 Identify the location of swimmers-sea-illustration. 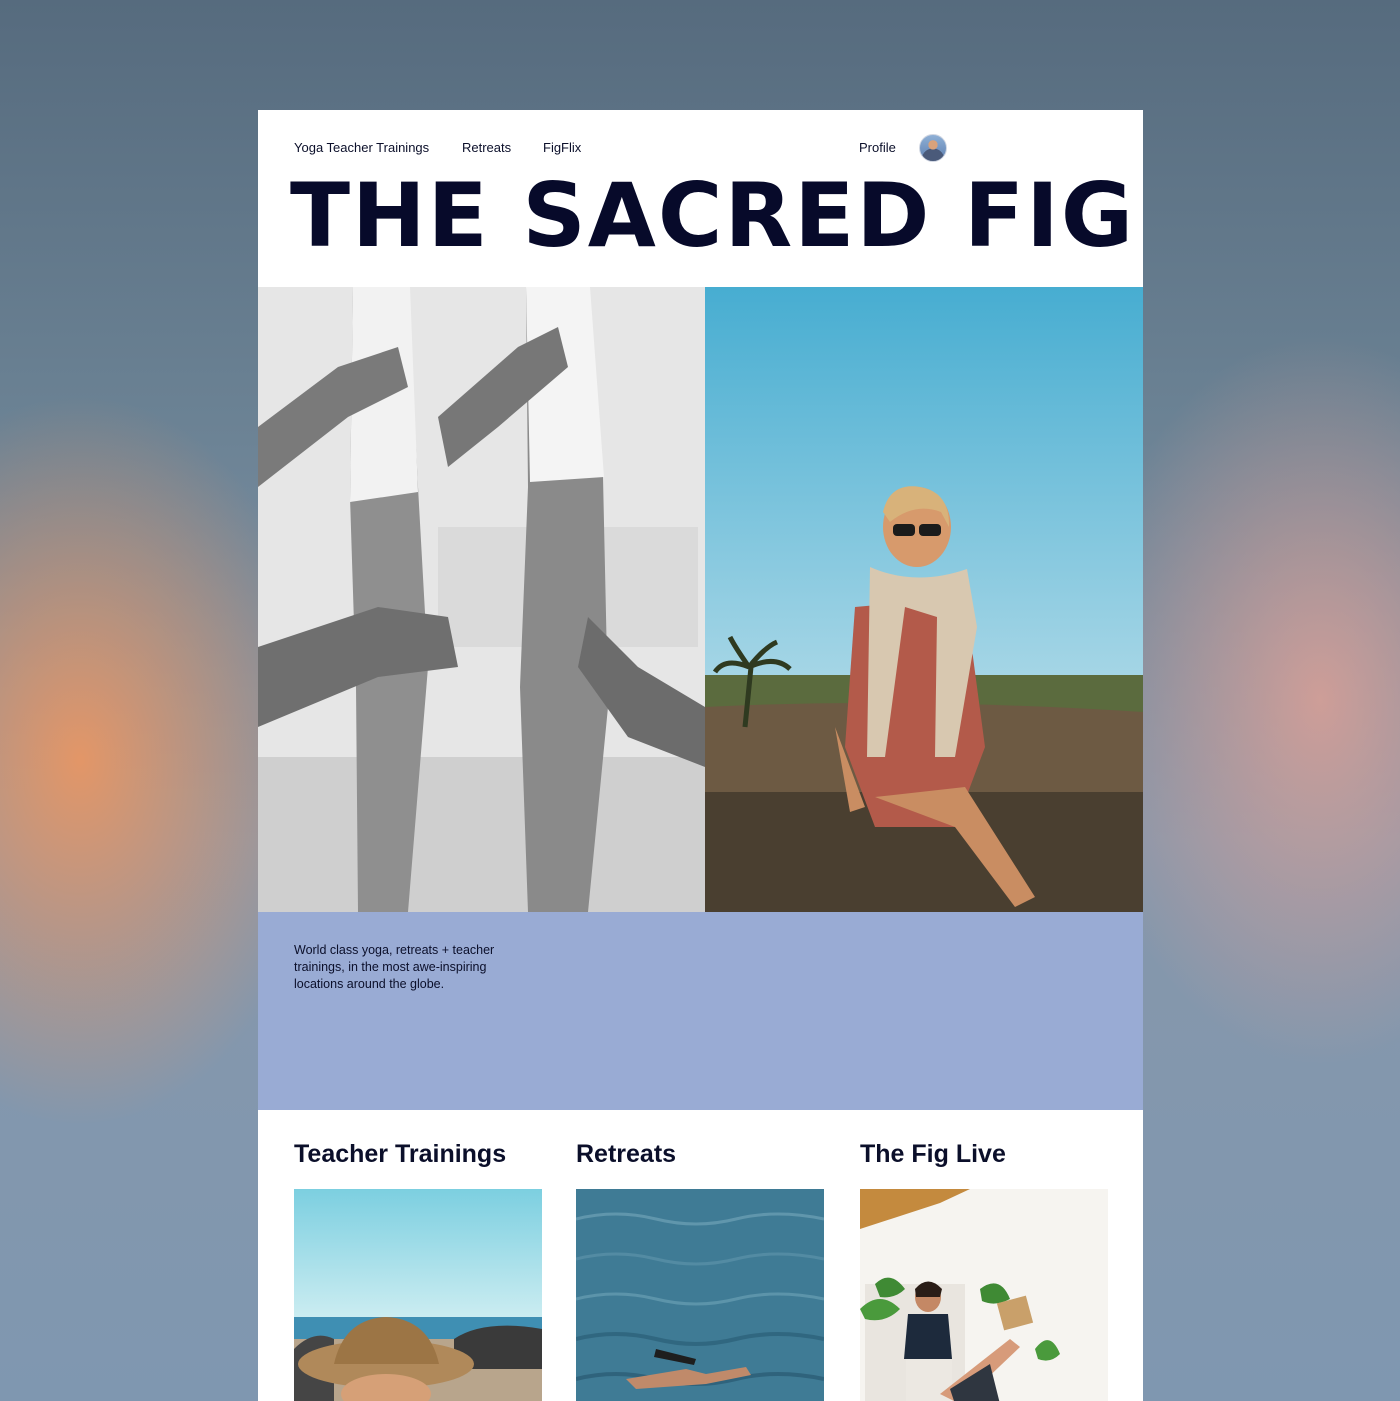
(700, 1295).